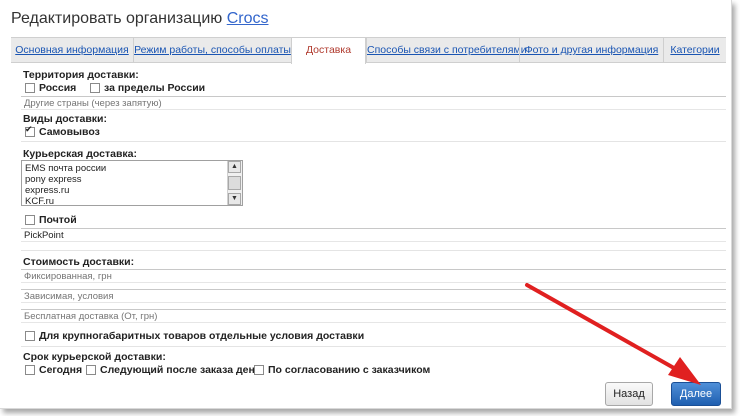 This screenshot has width=740, height=416. What do you see at coordinates (694, 50) in the screenshot?
I see `tab-categories: Категории` at bounding box center [694, 50].